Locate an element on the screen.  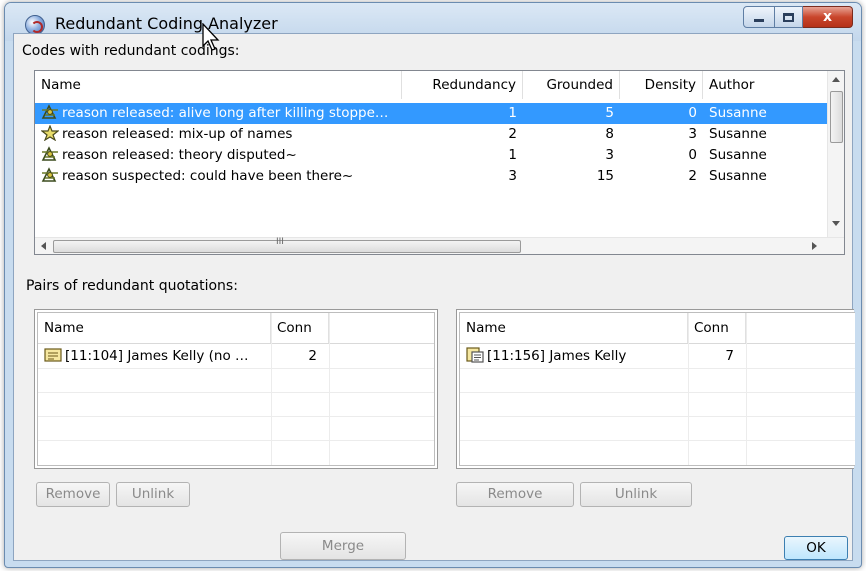
scroll-left-arrow-icon is located at coordinates (43, 246).